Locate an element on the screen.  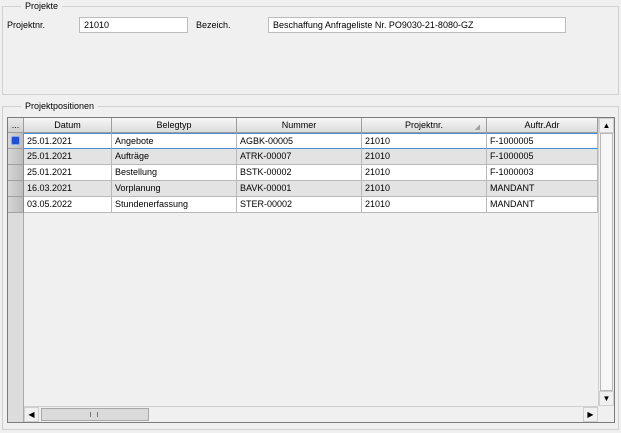
vertical-scroll-thumb is located at coordinates (606, 262).